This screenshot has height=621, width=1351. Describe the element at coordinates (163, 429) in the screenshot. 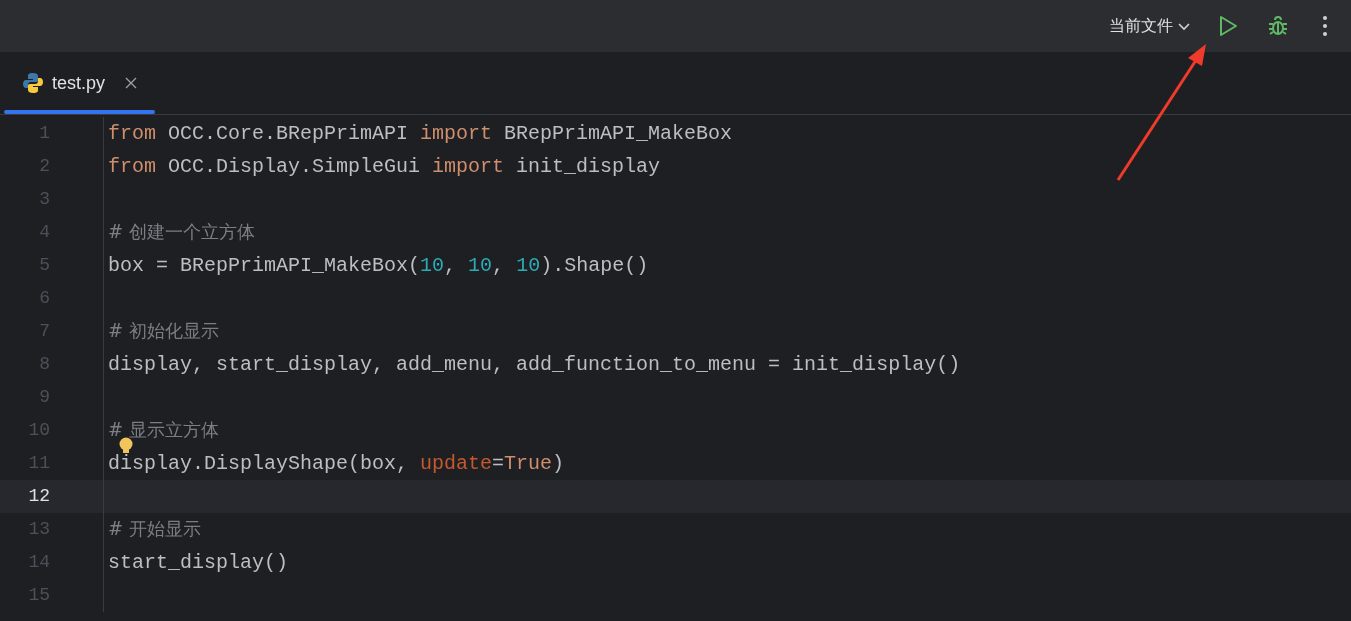

I see `code-line: # 显示立方体` at that location.